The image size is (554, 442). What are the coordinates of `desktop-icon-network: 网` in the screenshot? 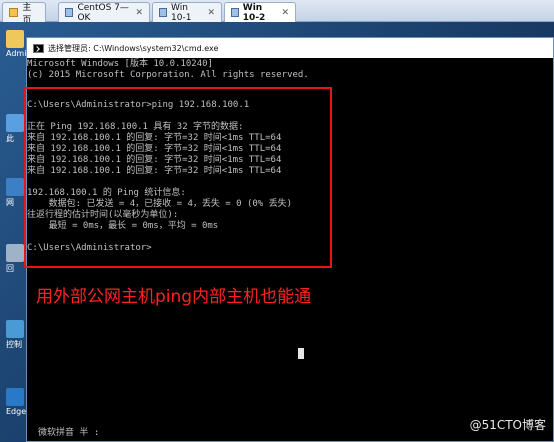 It's located at (16, 193).